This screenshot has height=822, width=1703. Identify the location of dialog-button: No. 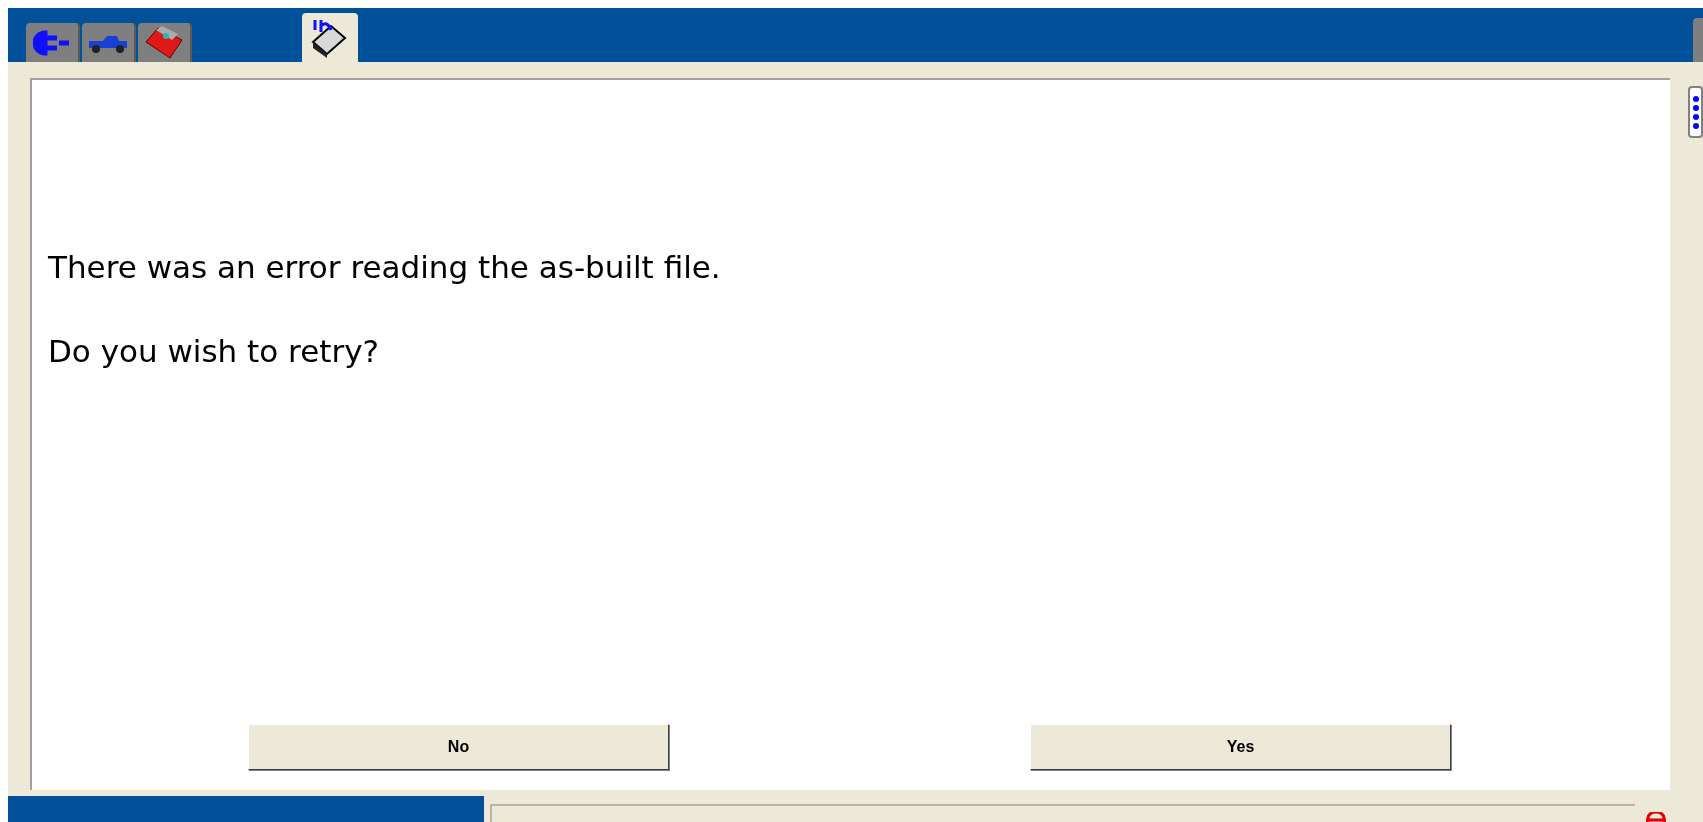
(458, 747).